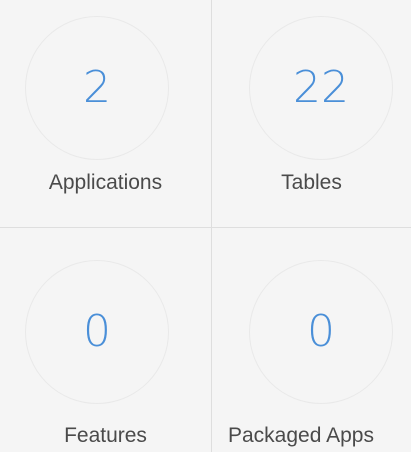  I want to click on applications-count: 2, so click(97, 87).